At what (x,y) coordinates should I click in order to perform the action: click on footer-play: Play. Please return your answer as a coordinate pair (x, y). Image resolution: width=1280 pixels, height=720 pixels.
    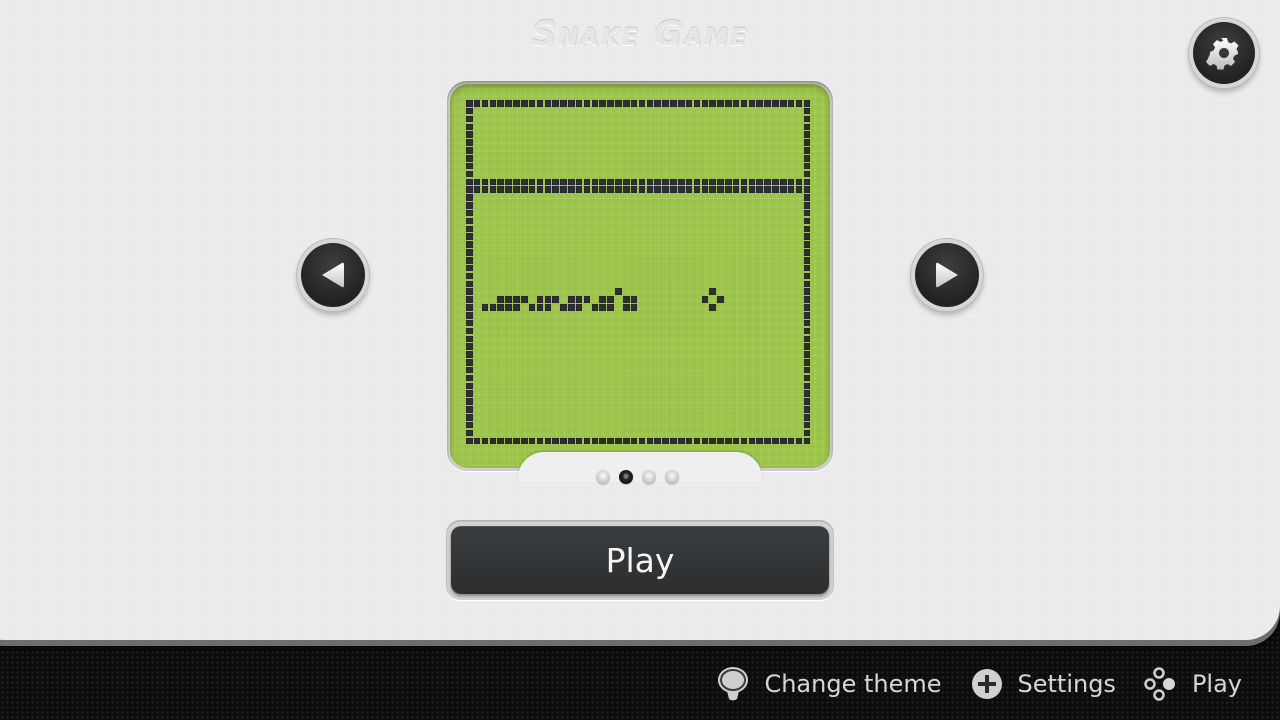
    Looking at the image, I should click on (1193, 684).